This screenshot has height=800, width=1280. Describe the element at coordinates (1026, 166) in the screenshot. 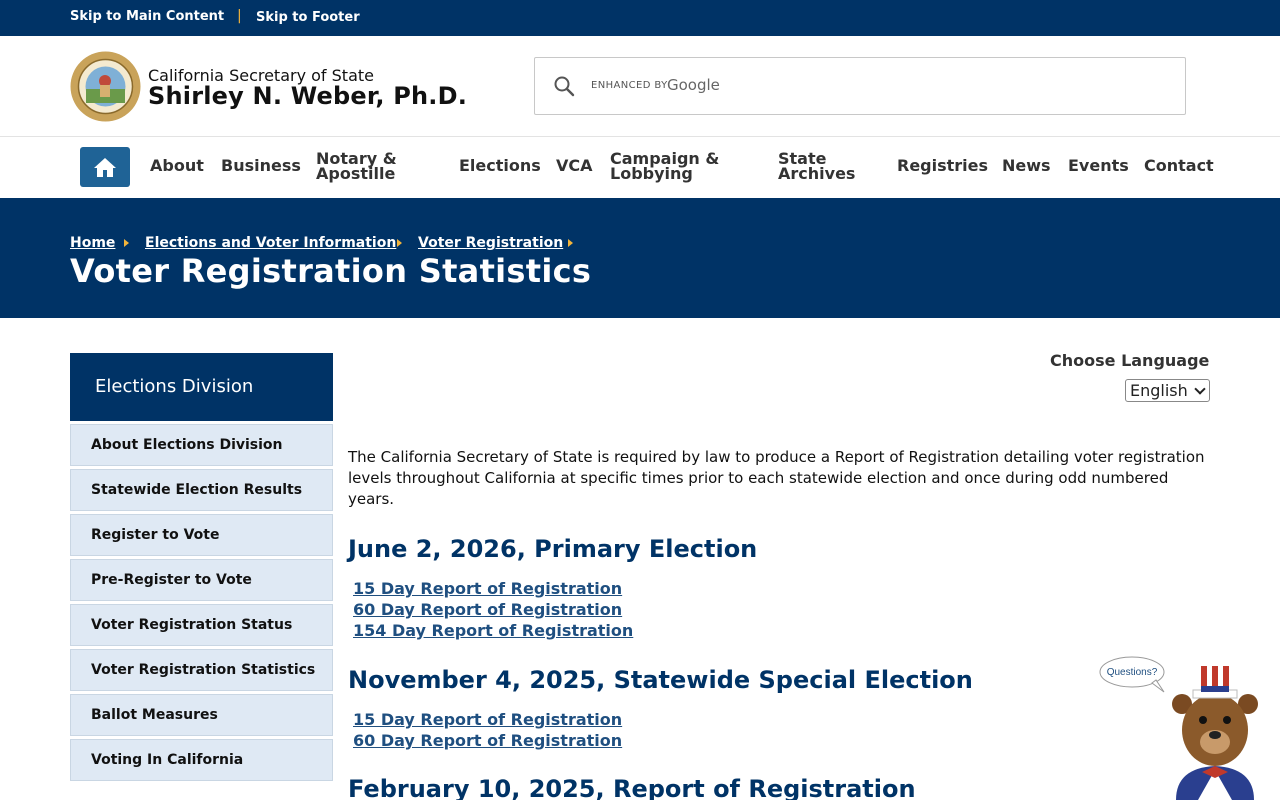

I see `nav-news: News` at that location.